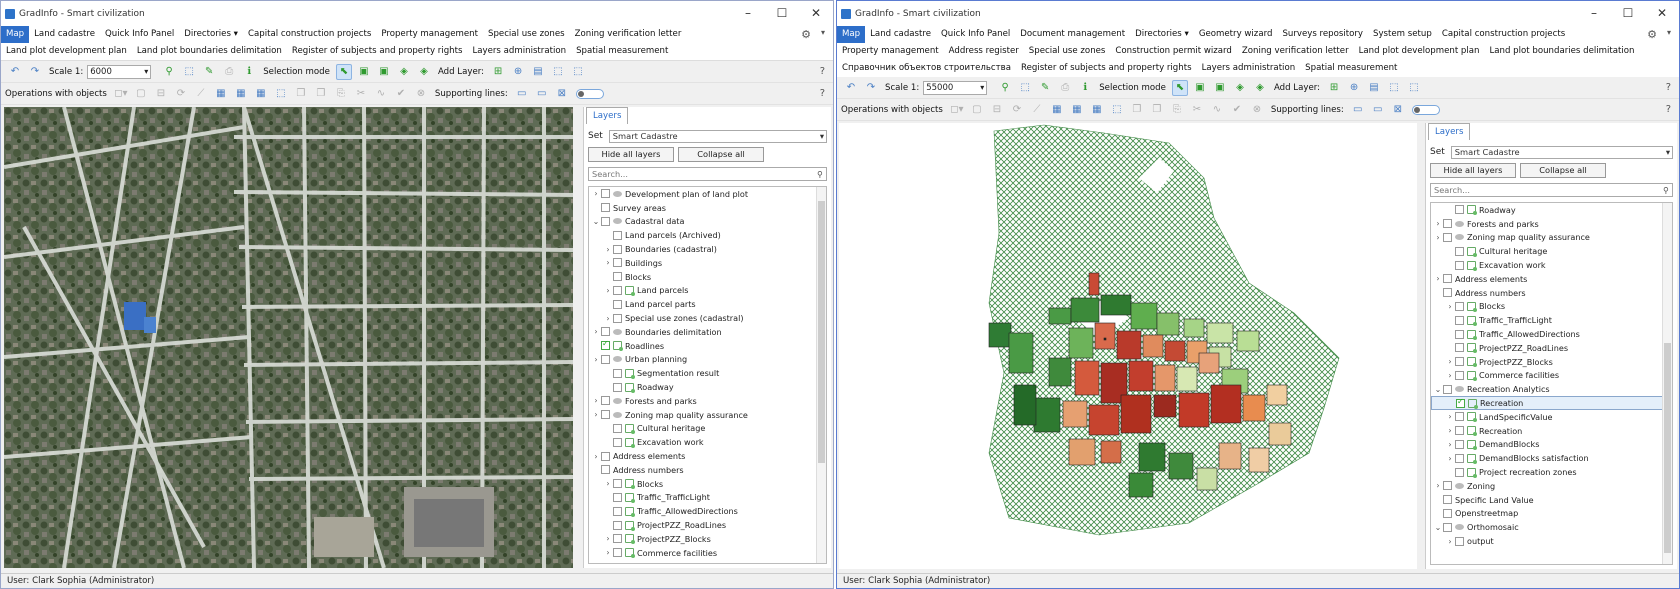 This screenshot has width=1680, height=589. I want to click on layer-tree-item: › Boundaries delimitation, so click(707, 332).